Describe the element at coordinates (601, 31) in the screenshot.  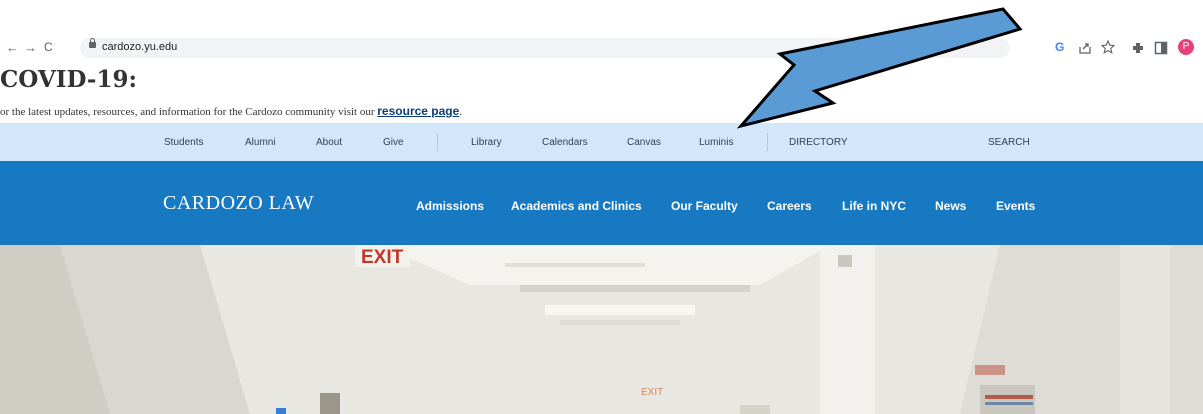
I see `browser-toolbar: ← → C cardozo.yu.edu G P` at that location.